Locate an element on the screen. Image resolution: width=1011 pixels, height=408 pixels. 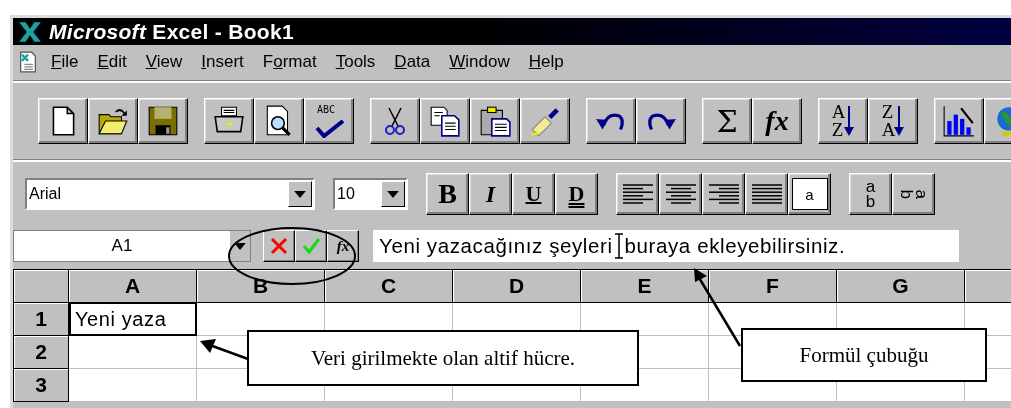
arrow is located at coordinates (224, 350).